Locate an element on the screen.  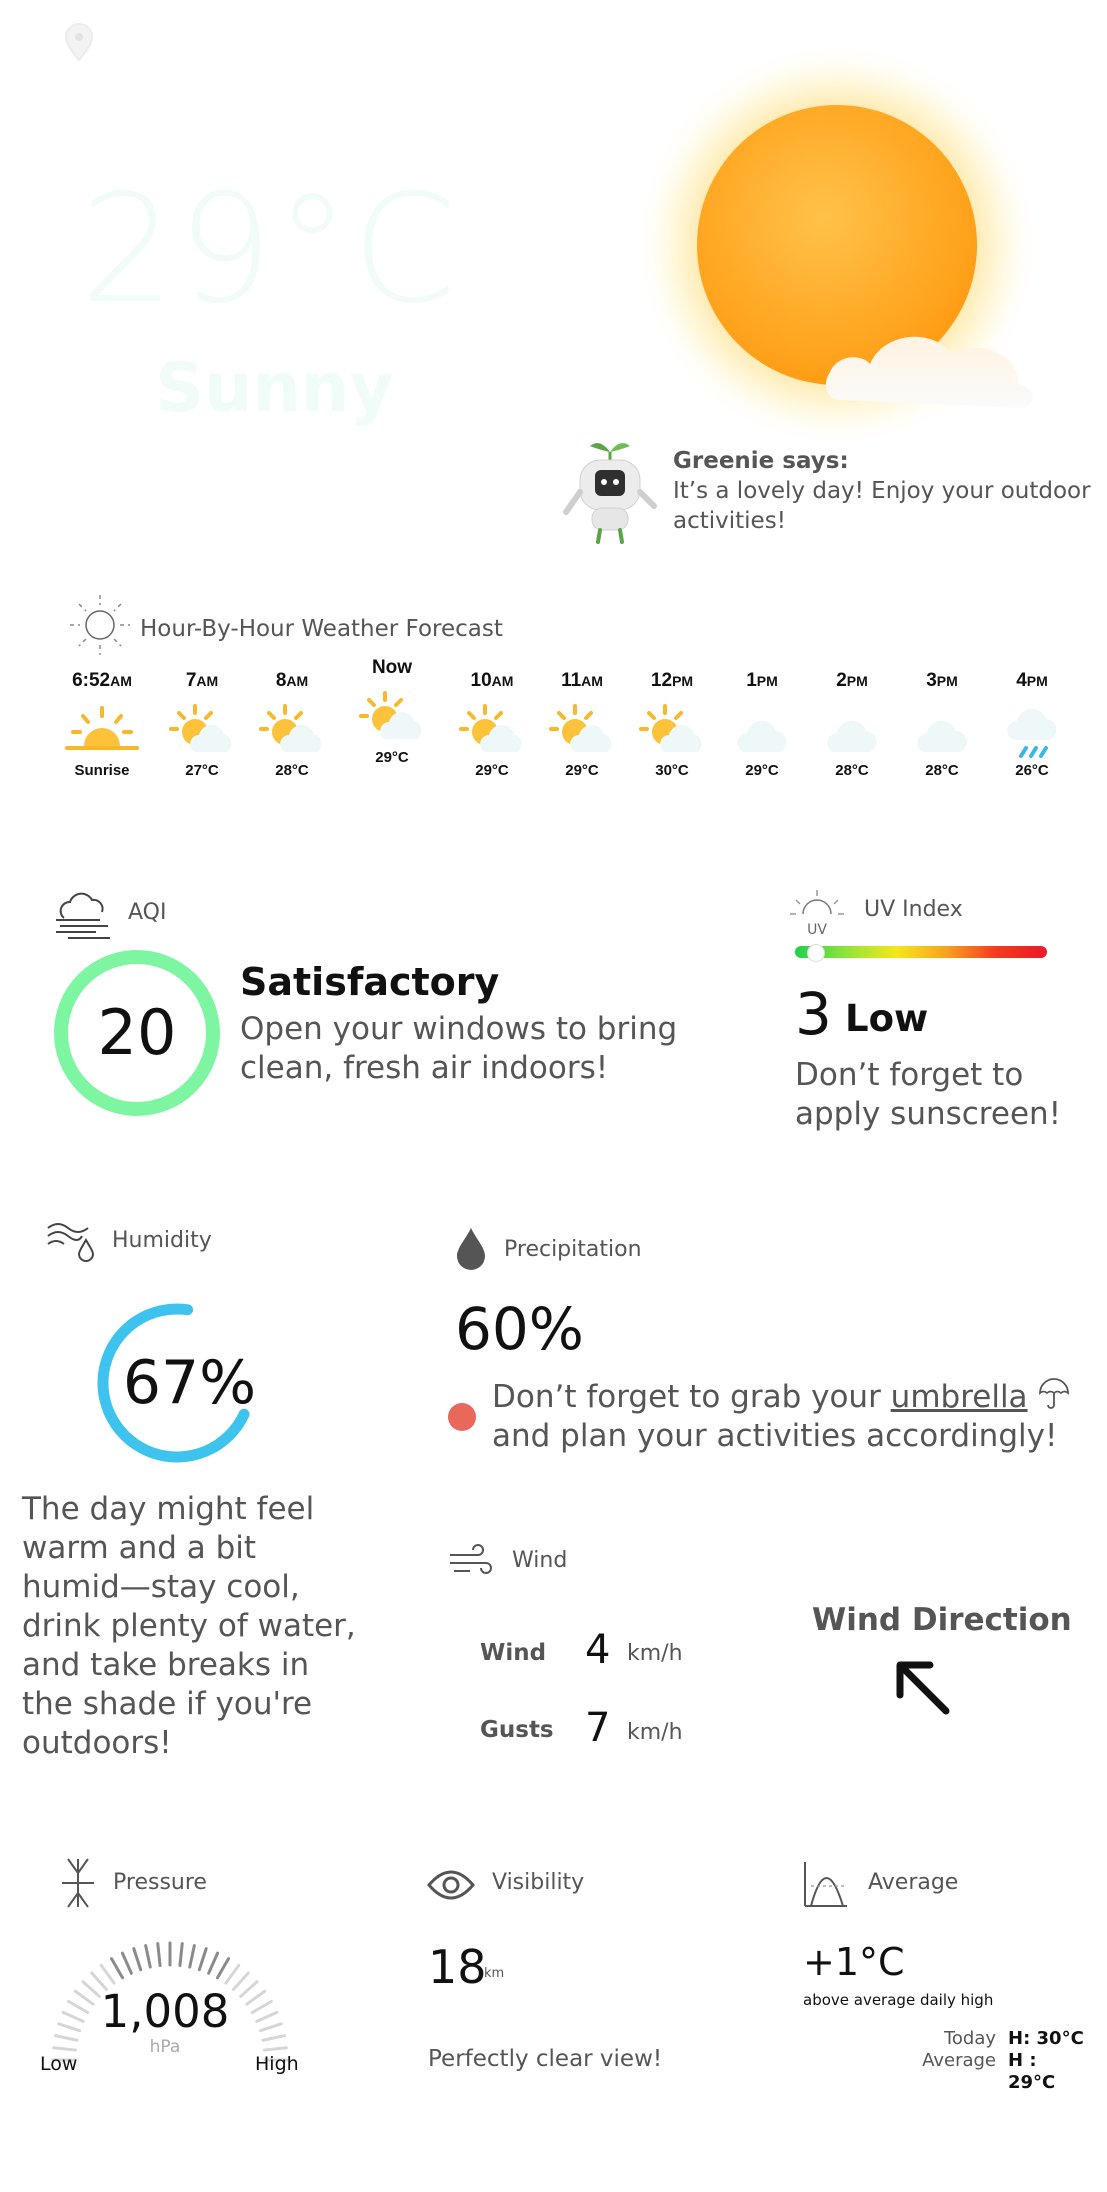
hourly-time: 7AM is located at coordinates (202, 681).